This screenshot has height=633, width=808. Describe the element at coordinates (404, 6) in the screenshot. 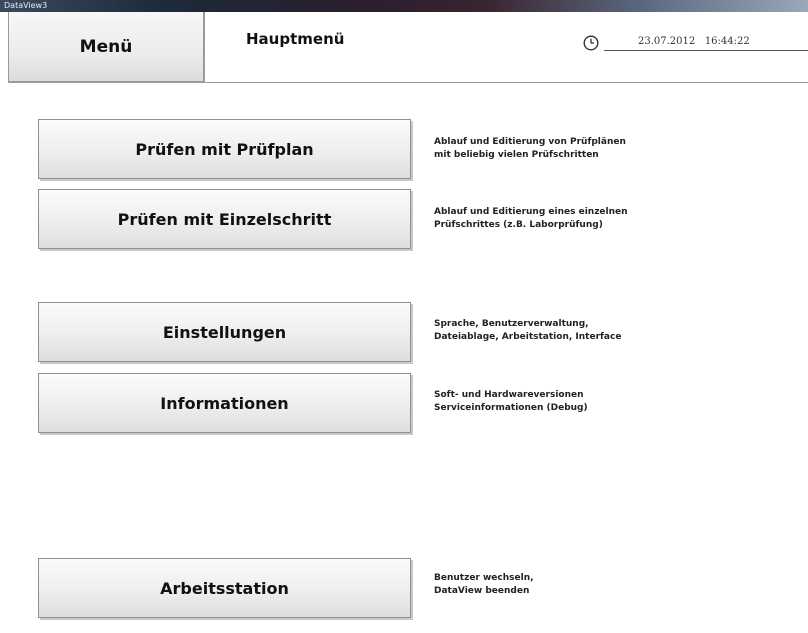

I see `title-bar: DataView3` at that location.